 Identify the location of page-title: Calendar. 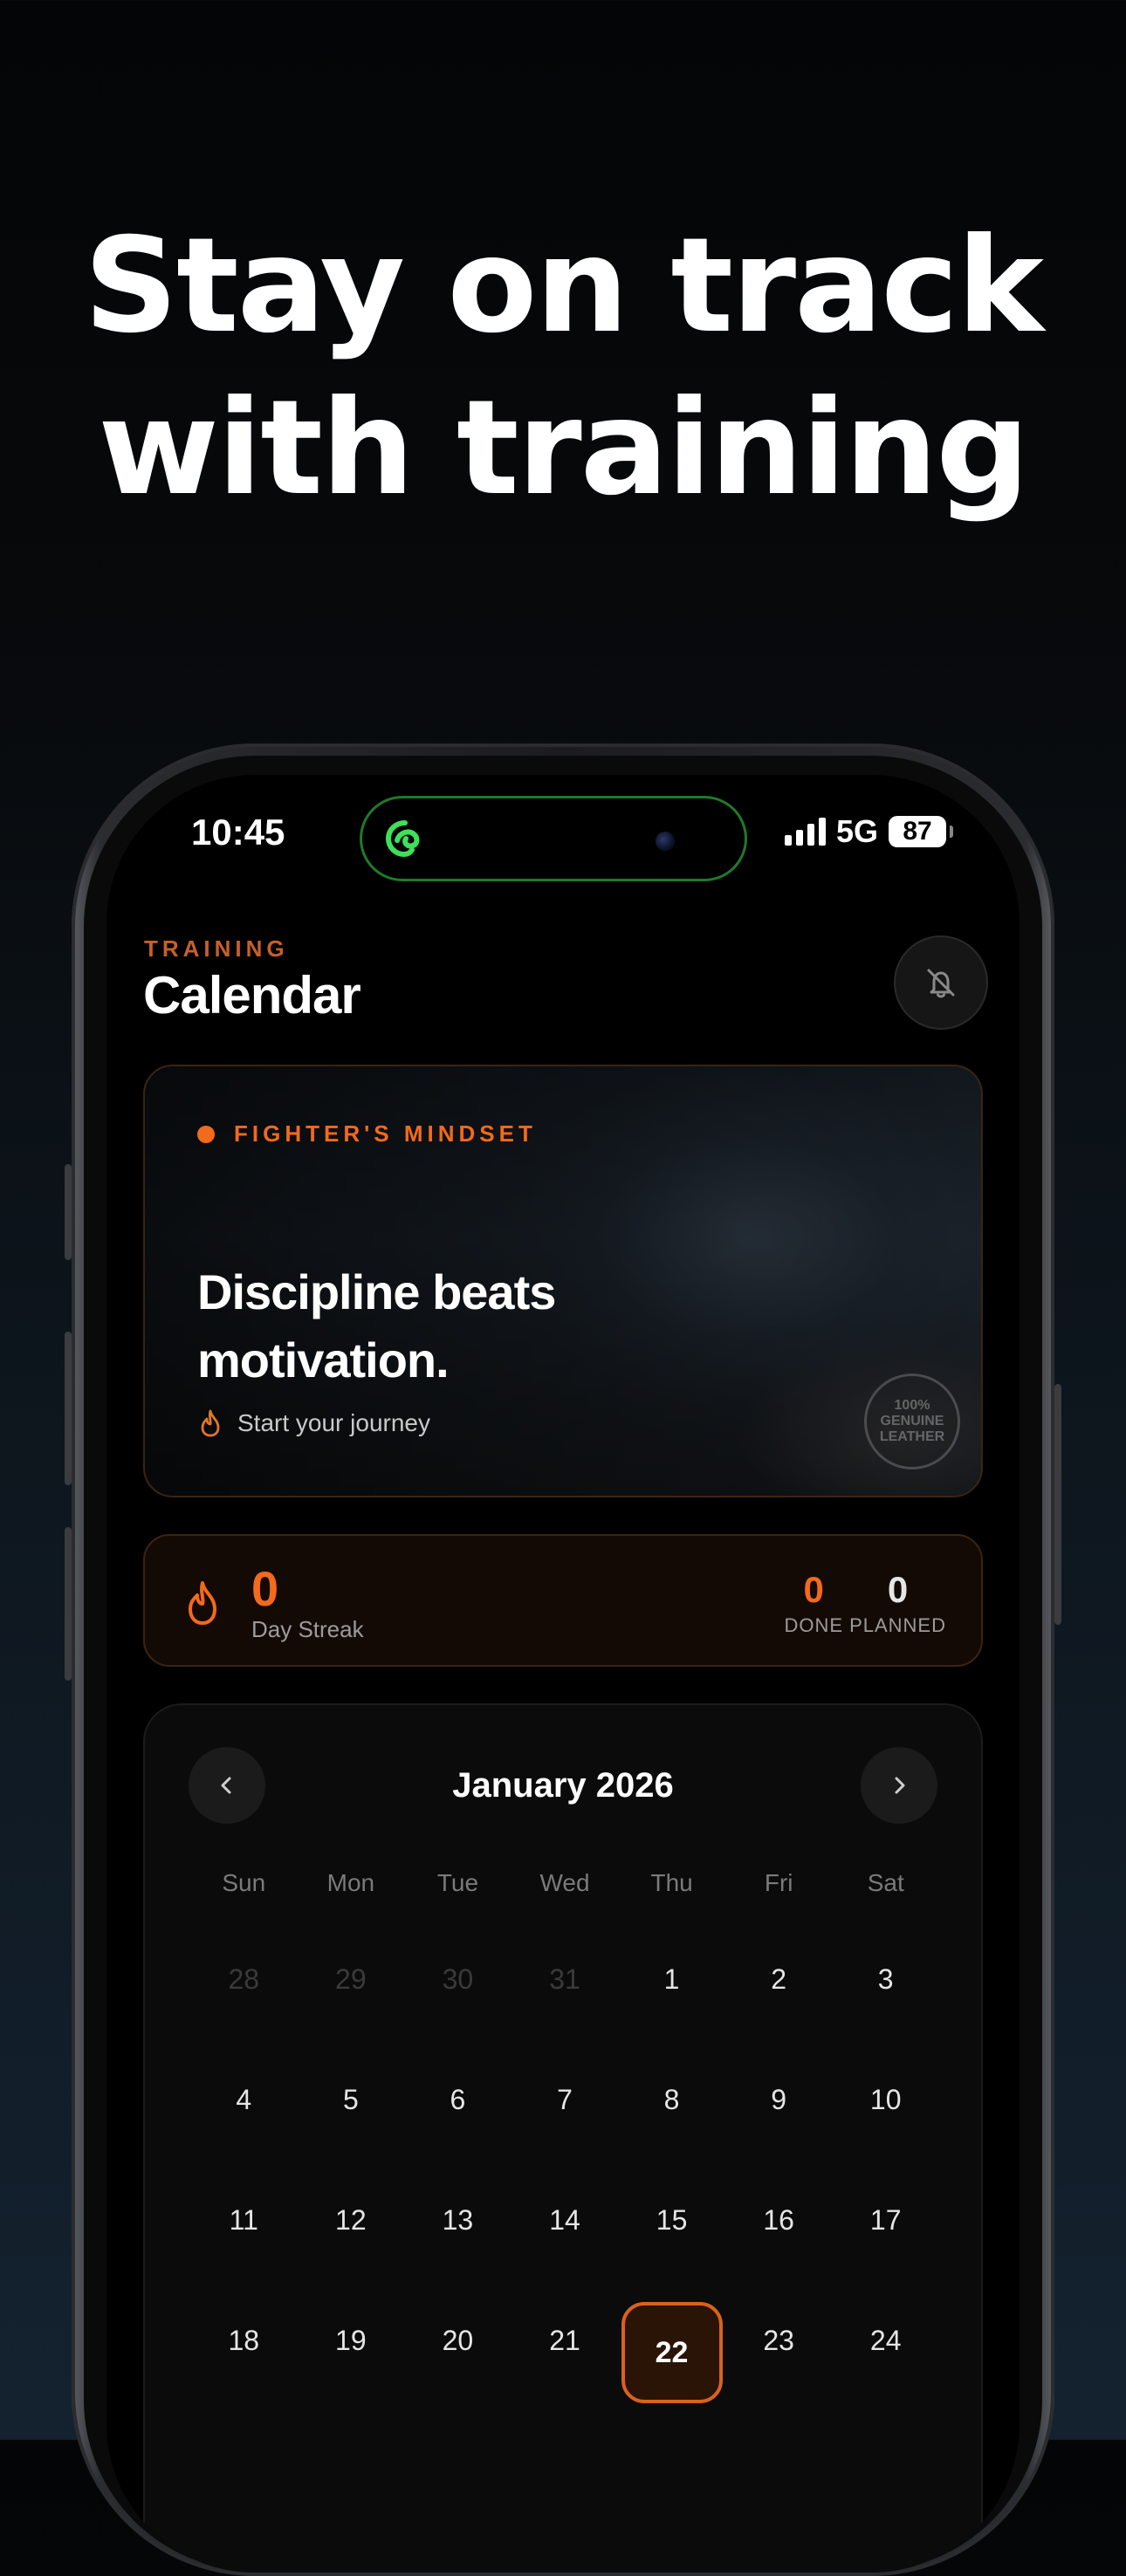
(252, 995).